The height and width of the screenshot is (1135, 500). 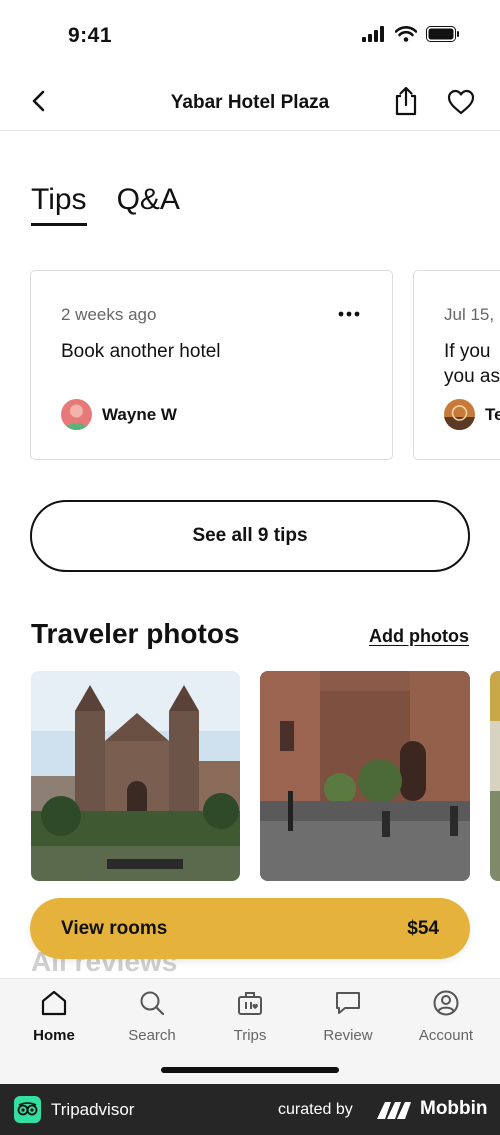 I want to click on tab-label: Home, so click(x=54, y=1035).